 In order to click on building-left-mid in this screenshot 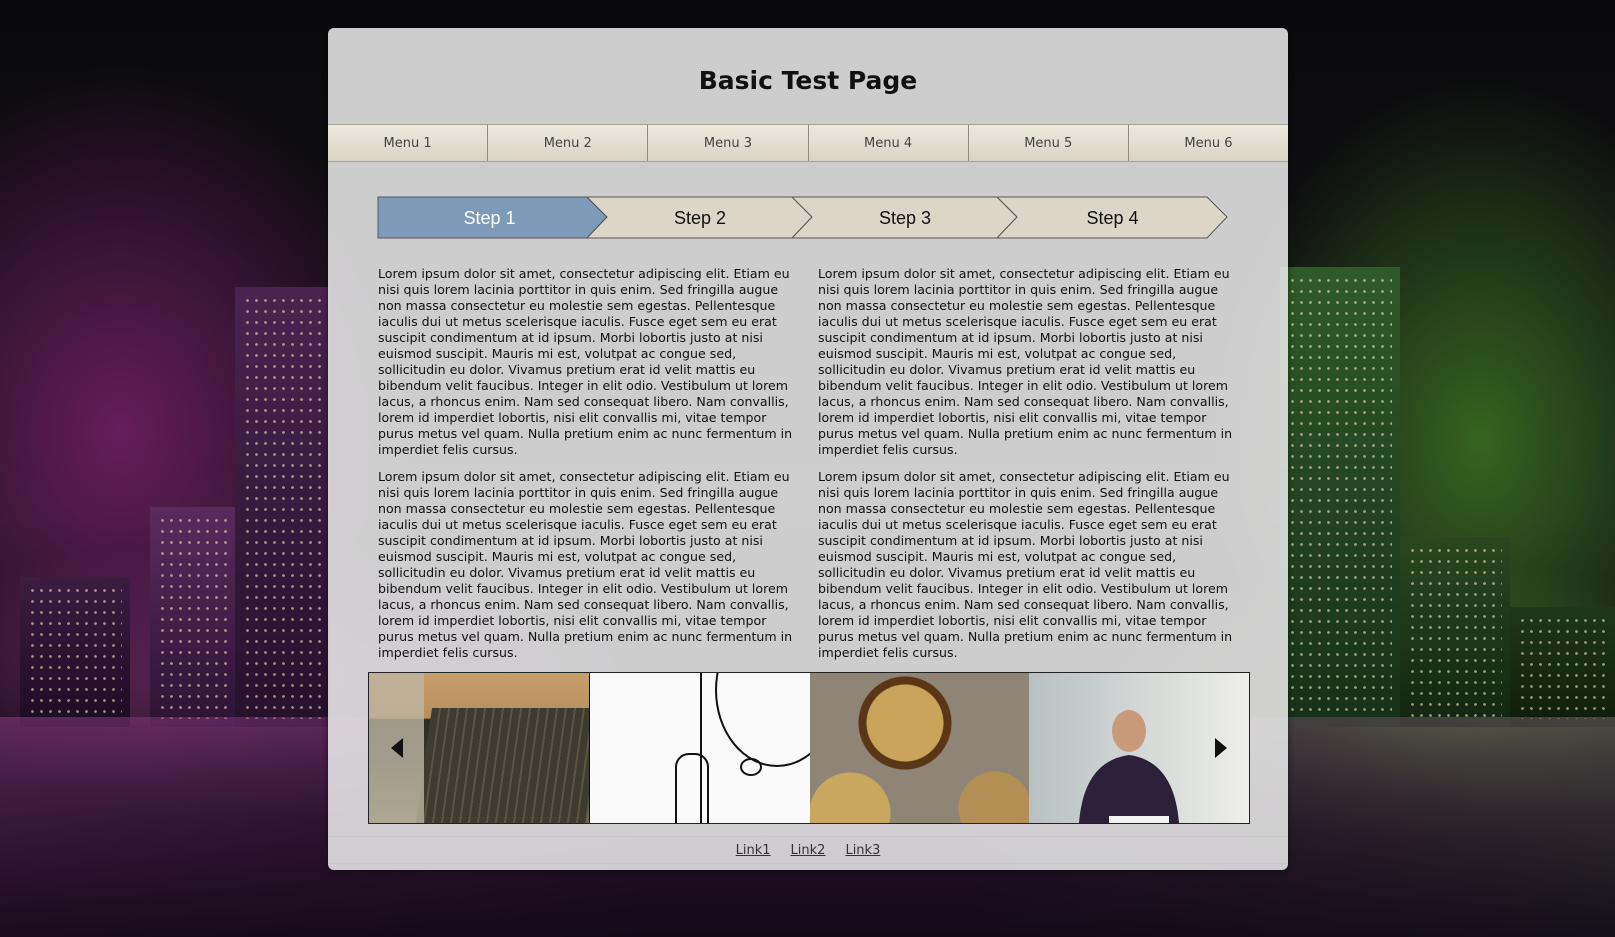, I will do `click(192, 617)`.